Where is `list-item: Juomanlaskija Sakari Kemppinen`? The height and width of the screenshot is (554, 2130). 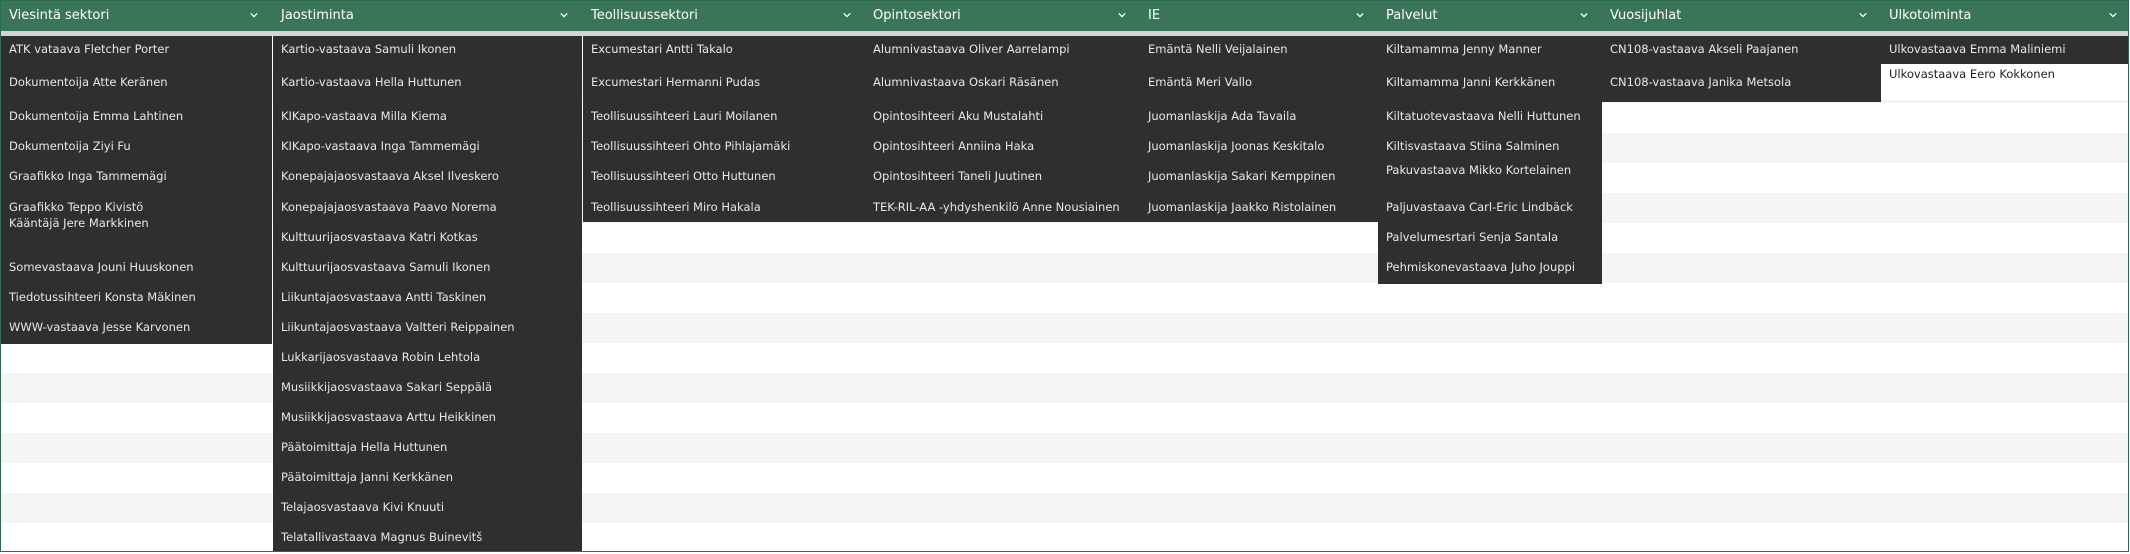
list-item: Juomanlaskija Sakari Kemppinen is located at coordinates (1259, 176).